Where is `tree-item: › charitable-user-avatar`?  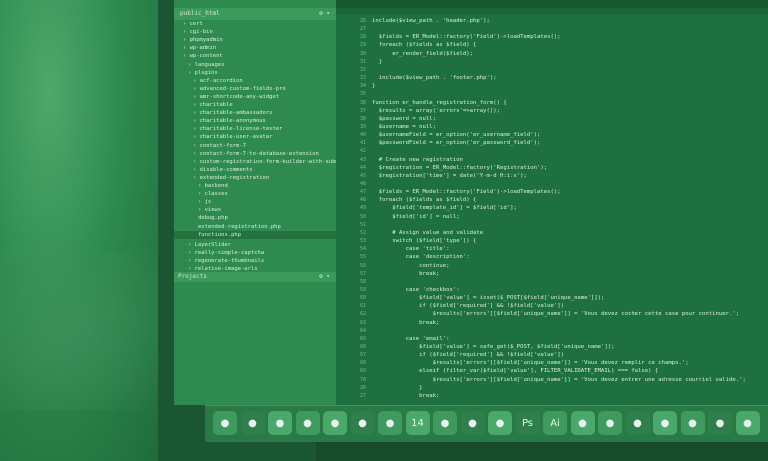
tree-item: › charitable-user-avatar is located at coordinates (223, 137).